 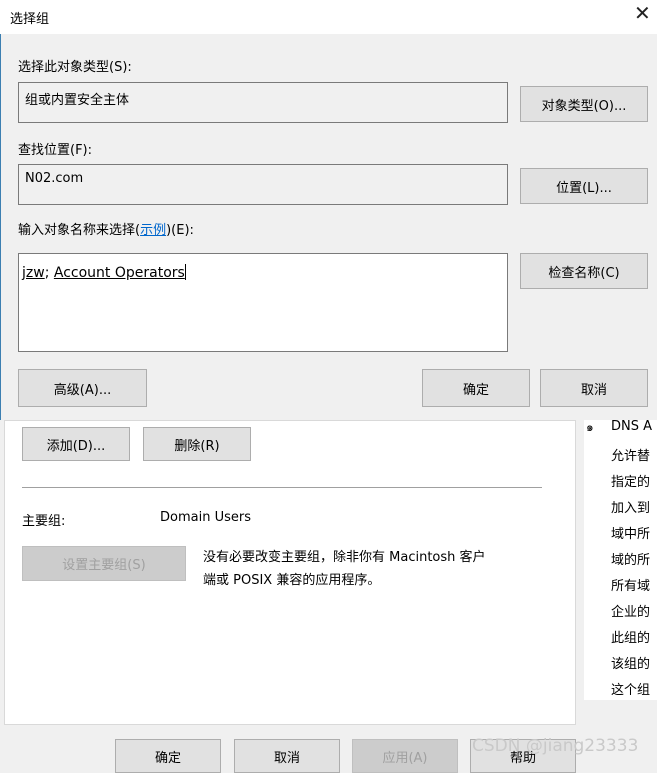 I want to click on list-item: 该组的, so click(x=630, y=662).